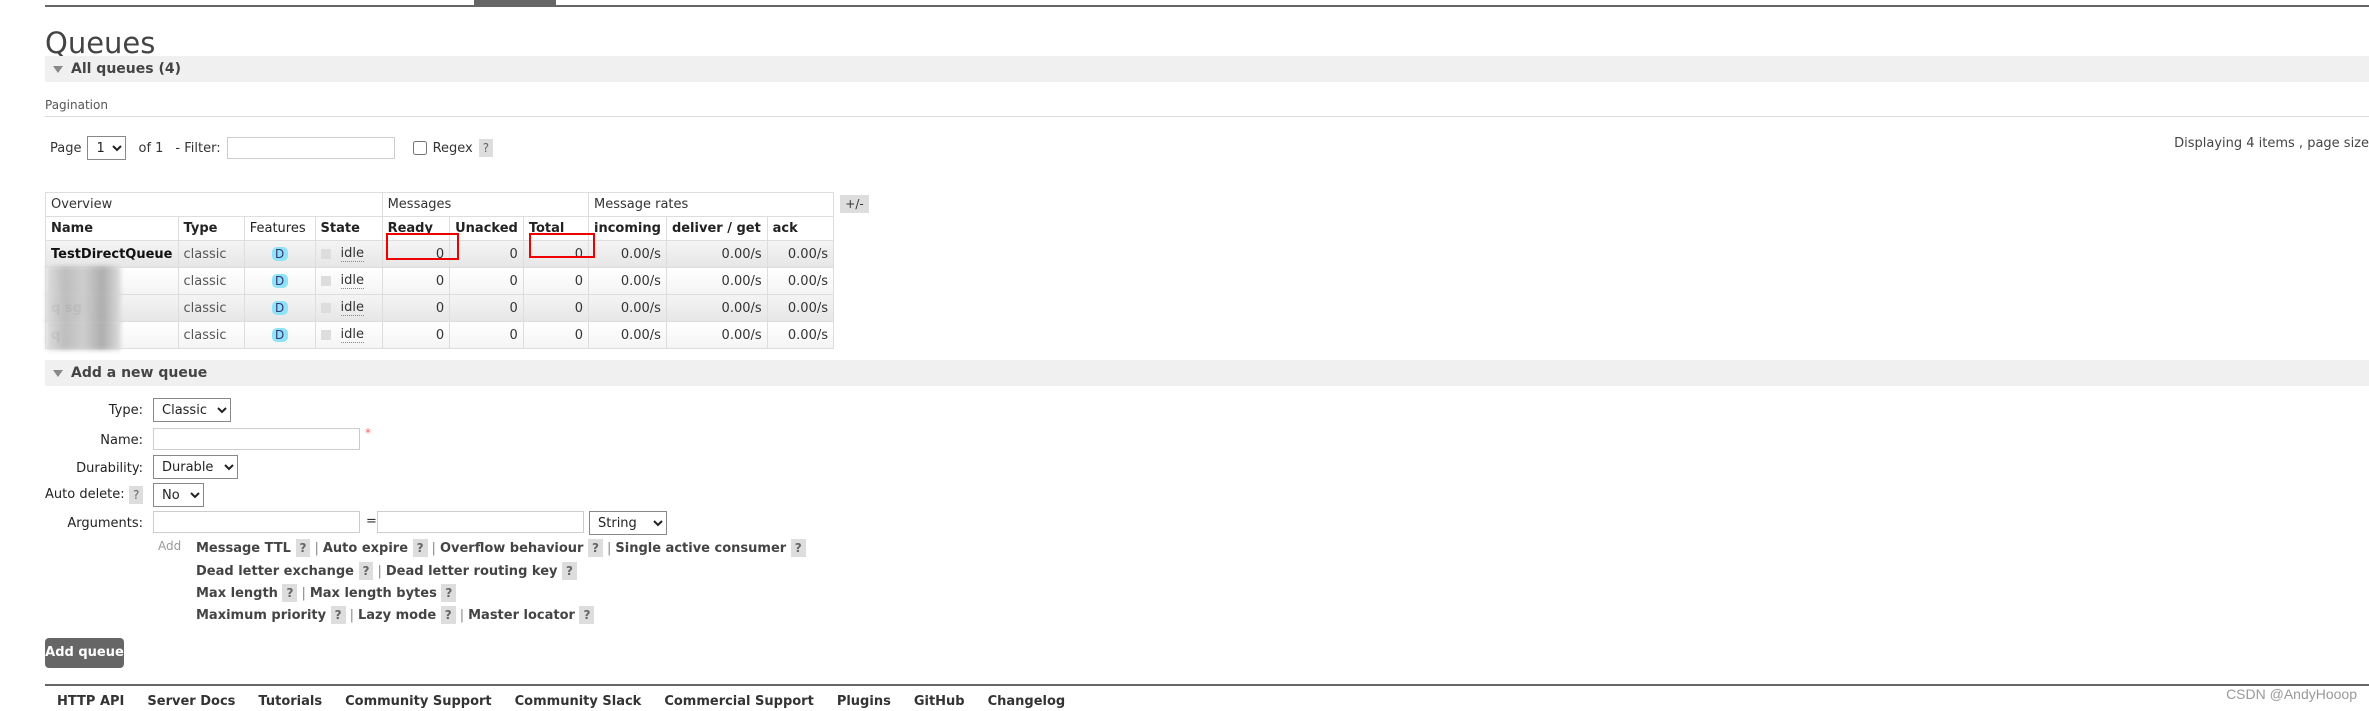 The height and width of the screenshot is (711, 2369). Describe the element at coordinates (243, 548) in the screenshot. I see `argument-link: Message TTL` at that location.